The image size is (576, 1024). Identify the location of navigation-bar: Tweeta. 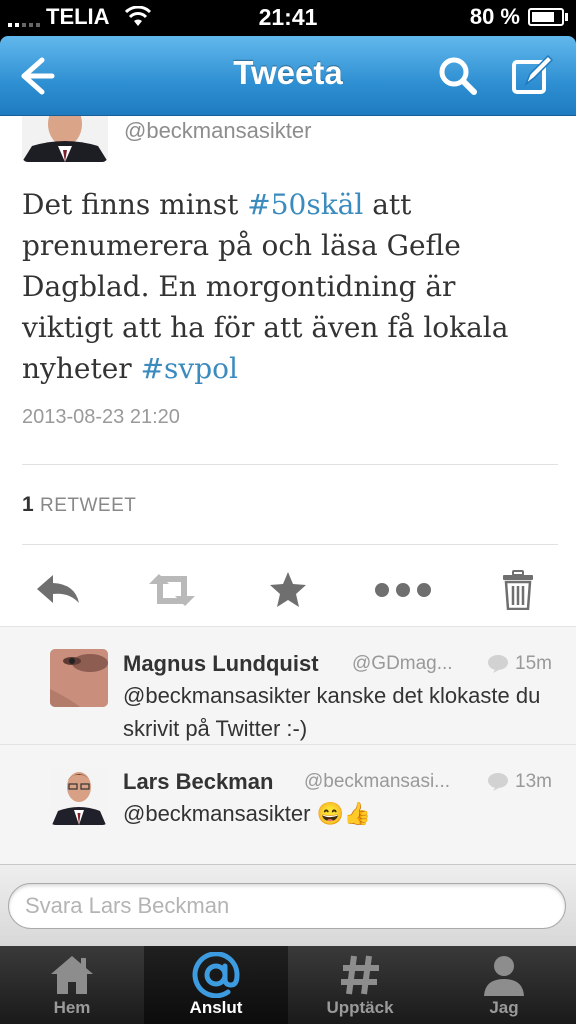
(288, 76).